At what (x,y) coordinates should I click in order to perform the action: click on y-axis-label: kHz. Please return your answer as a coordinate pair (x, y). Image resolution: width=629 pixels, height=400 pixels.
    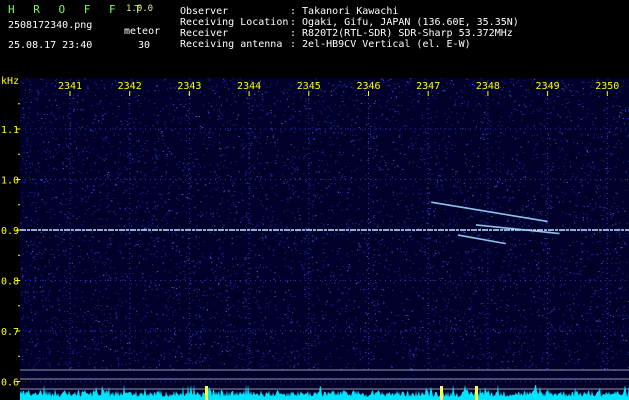
    Looking at the image, I should click on (10, 81).